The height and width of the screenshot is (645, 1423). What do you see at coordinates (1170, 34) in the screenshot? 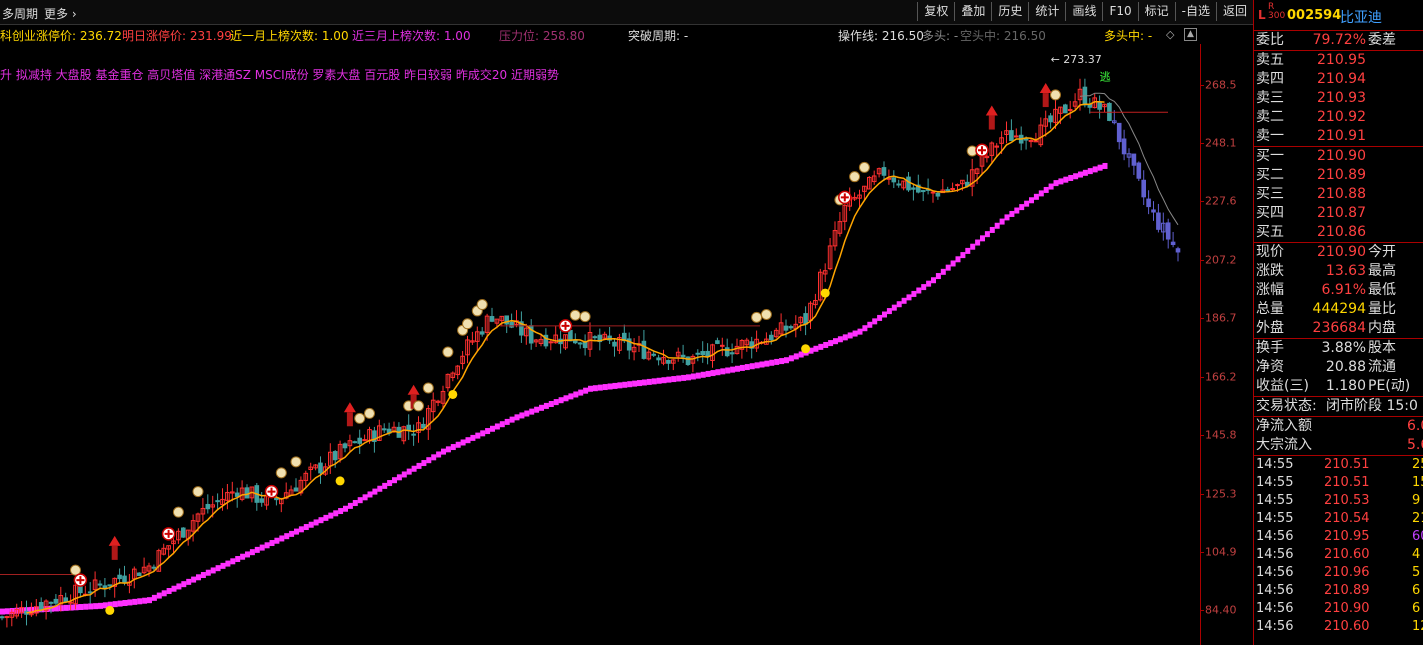
I see `diamond-icon: ◇` at bounding box center [1170, 34].